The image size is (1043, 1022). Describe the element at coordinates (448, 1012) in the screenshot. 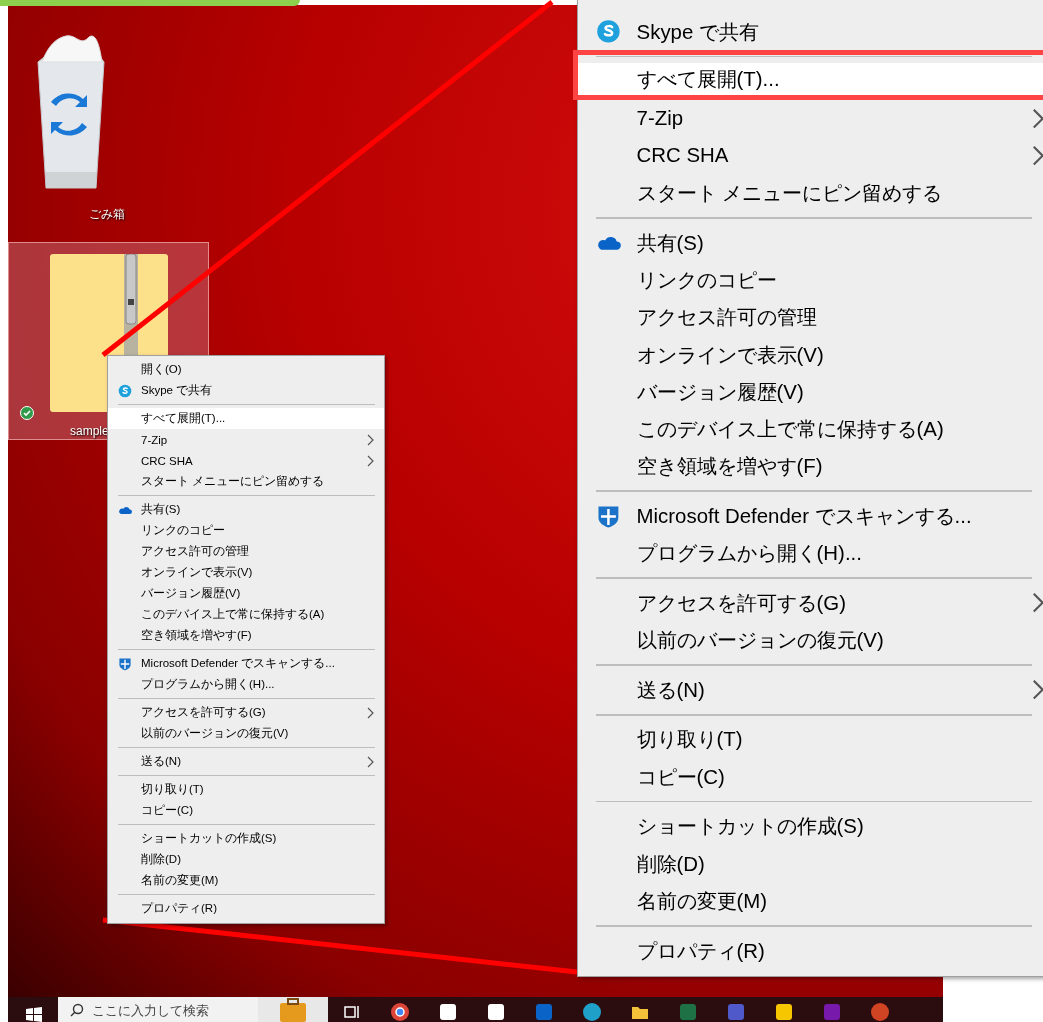

I see `app-icon` at that location.